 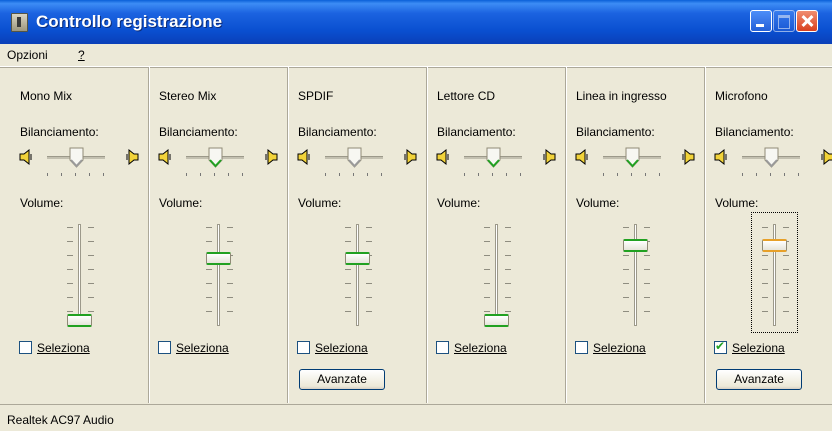 I want to click on channel-name: Stereo Mix, so click(x=188, y=96).